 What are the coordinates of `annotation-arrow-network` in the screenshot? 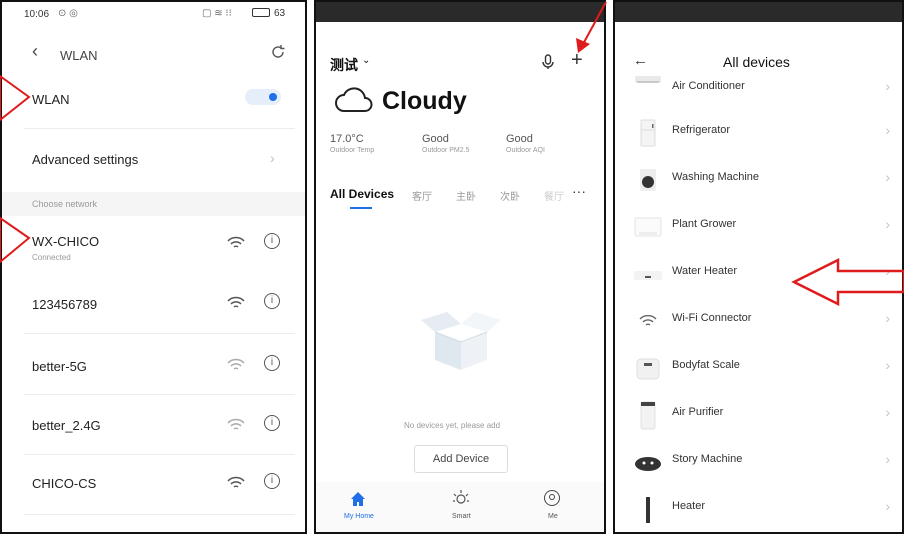 It's located at (15, 240).